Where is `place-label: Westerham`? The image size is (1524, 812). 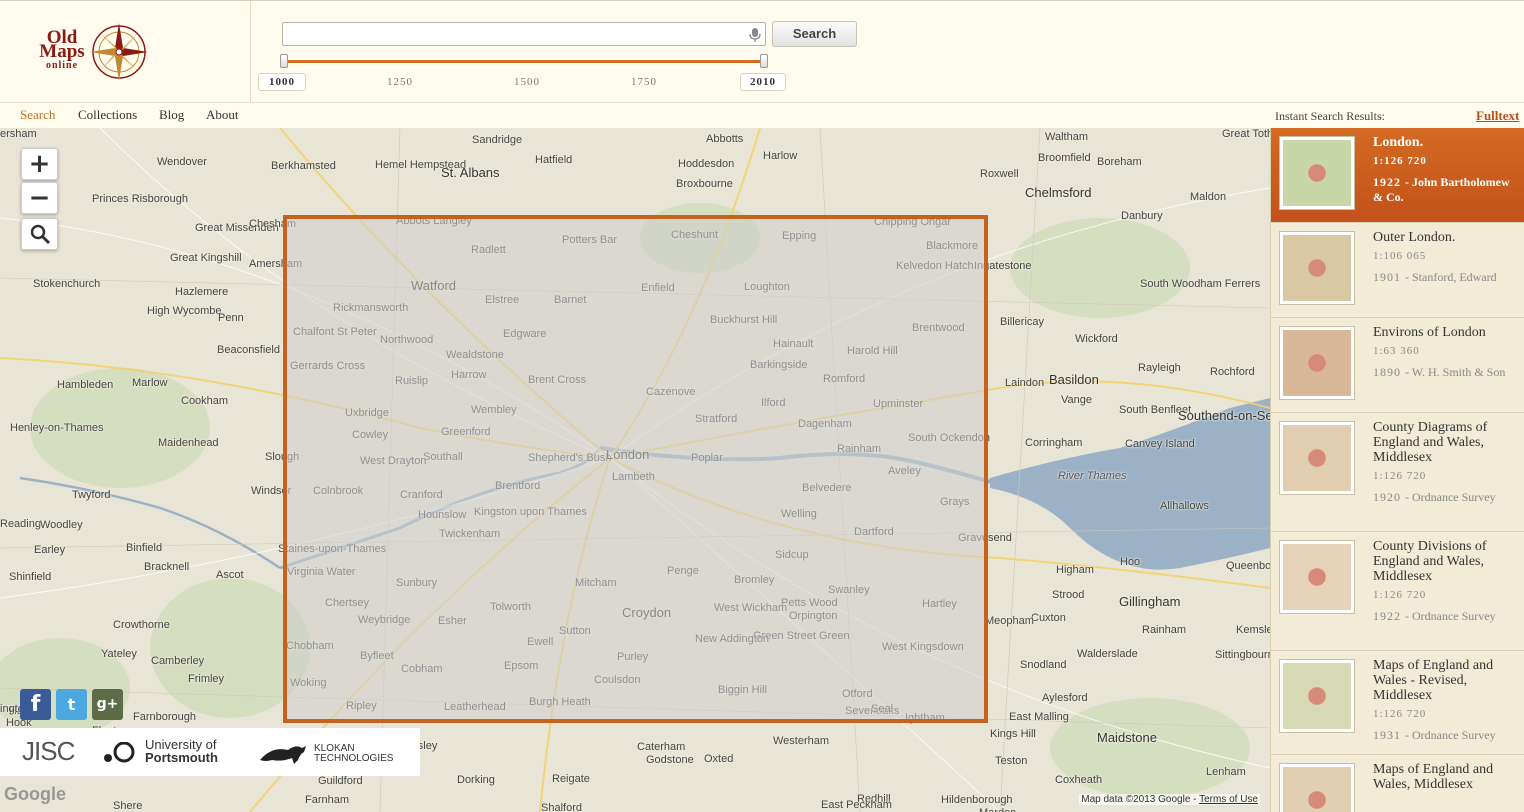
place-label: Westerham is located at coordinates (801, 741).